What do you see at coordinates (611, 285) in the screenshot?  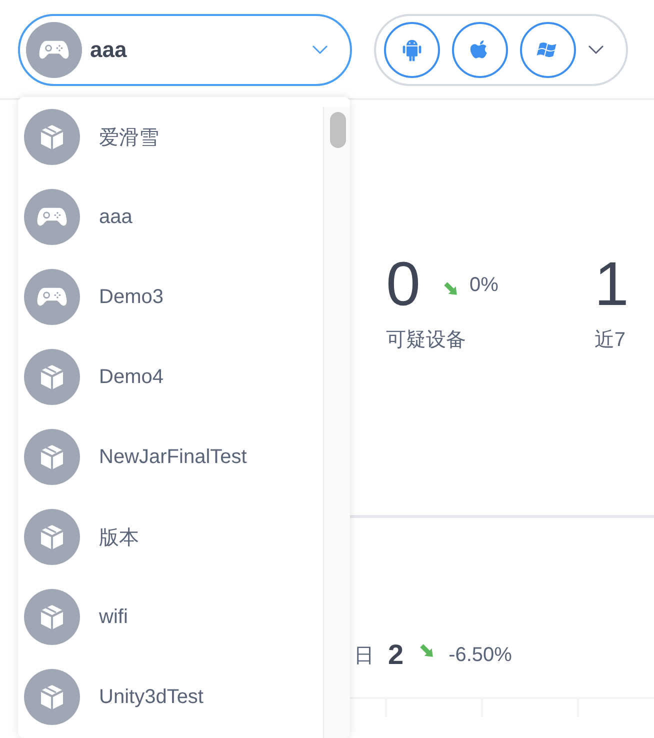 I see `stat-value: 1` at bounding box center [611, 285].